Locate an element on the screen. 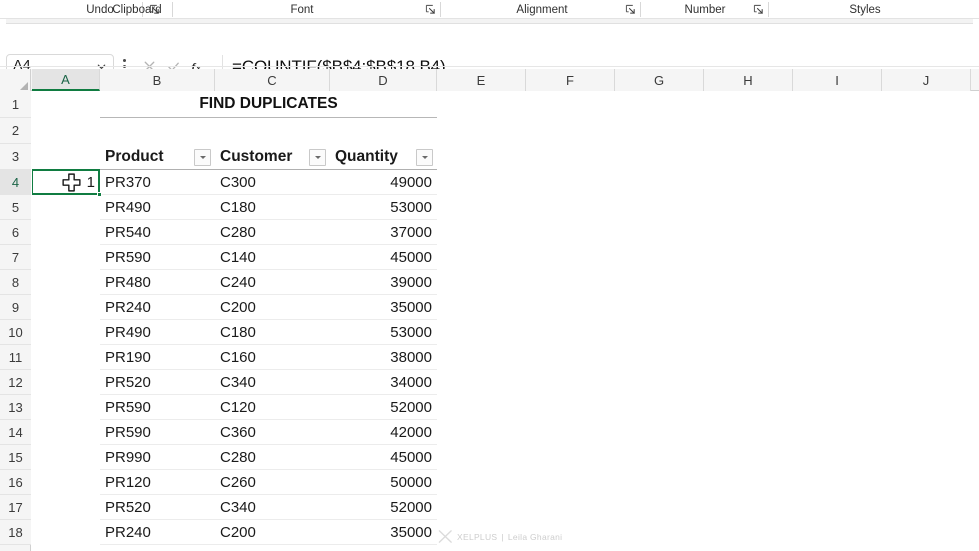 The height and width of the screenshot is (551, 979). column-header-D: D is located at coordinates (383, 80).